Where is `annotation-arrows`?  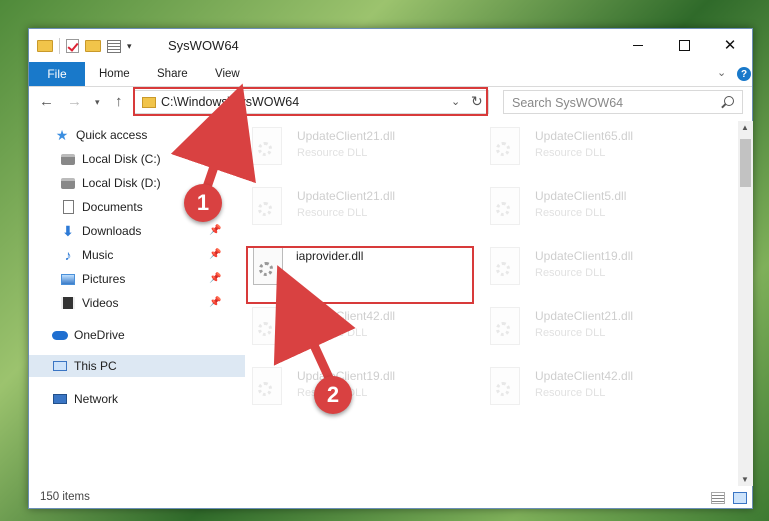
annotation-arrows is located at coordinates (263, 234).